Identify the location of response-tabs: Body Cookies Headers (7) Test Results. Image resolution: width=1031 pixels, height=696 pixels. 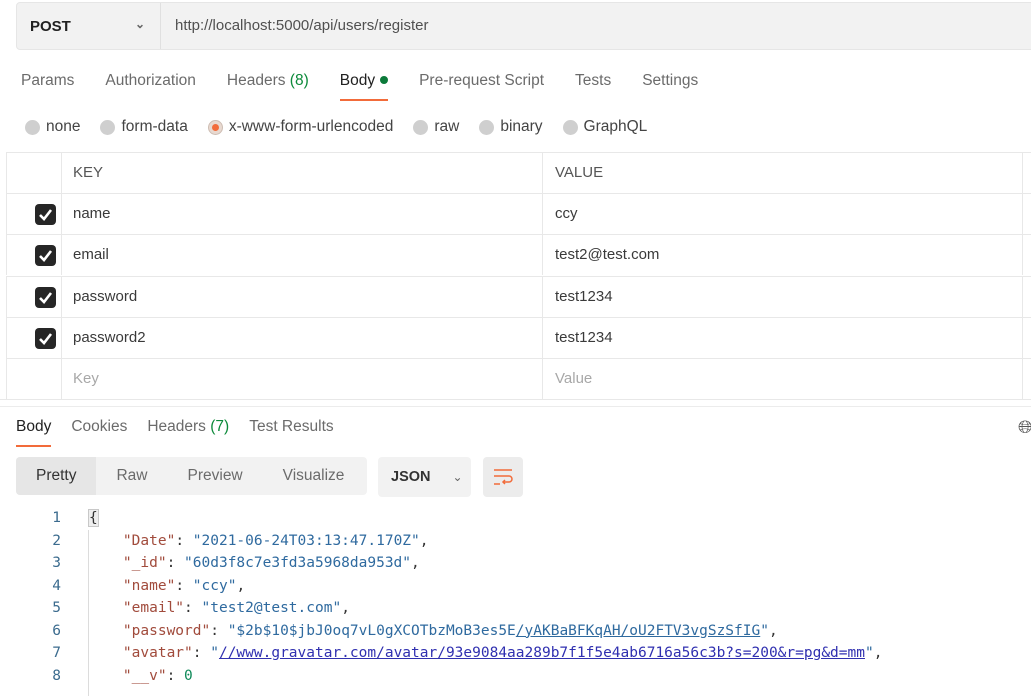
(185, 432).